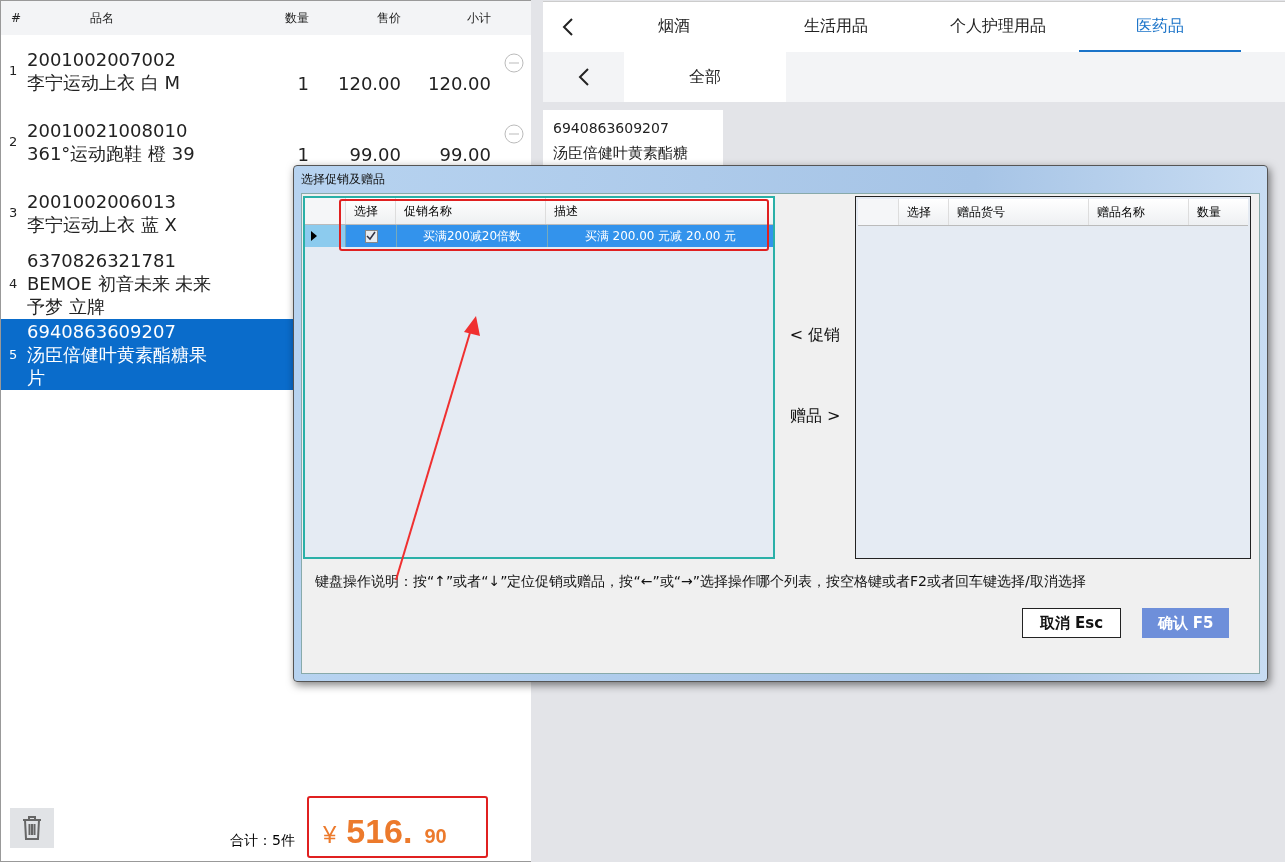 Image resolution: width=1285 pixels, height=862 pixels. Describe the element at coordinates (117, 366) in the screenshot. I see `product-name: 汤臣倍健叶黄素酯糖果片` at that location.